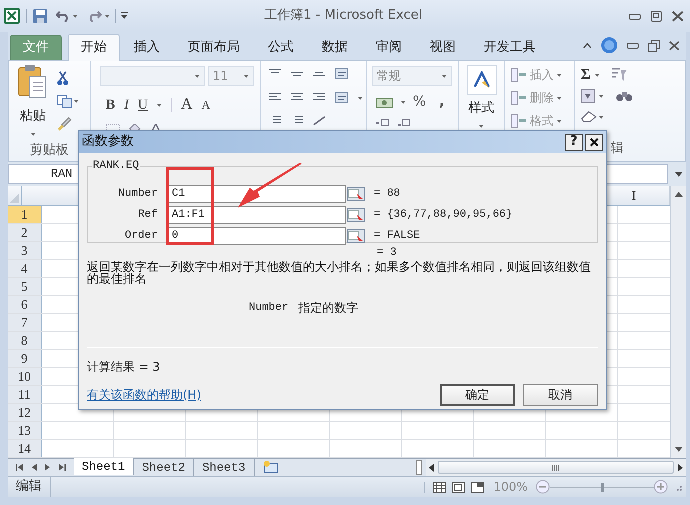 Image resolution: width=690 pixels, height=505 pixels. What do you see at coordinates (419, 102) in the screenshot?
I see `percent-button: %` at bounding box center [419, 102].